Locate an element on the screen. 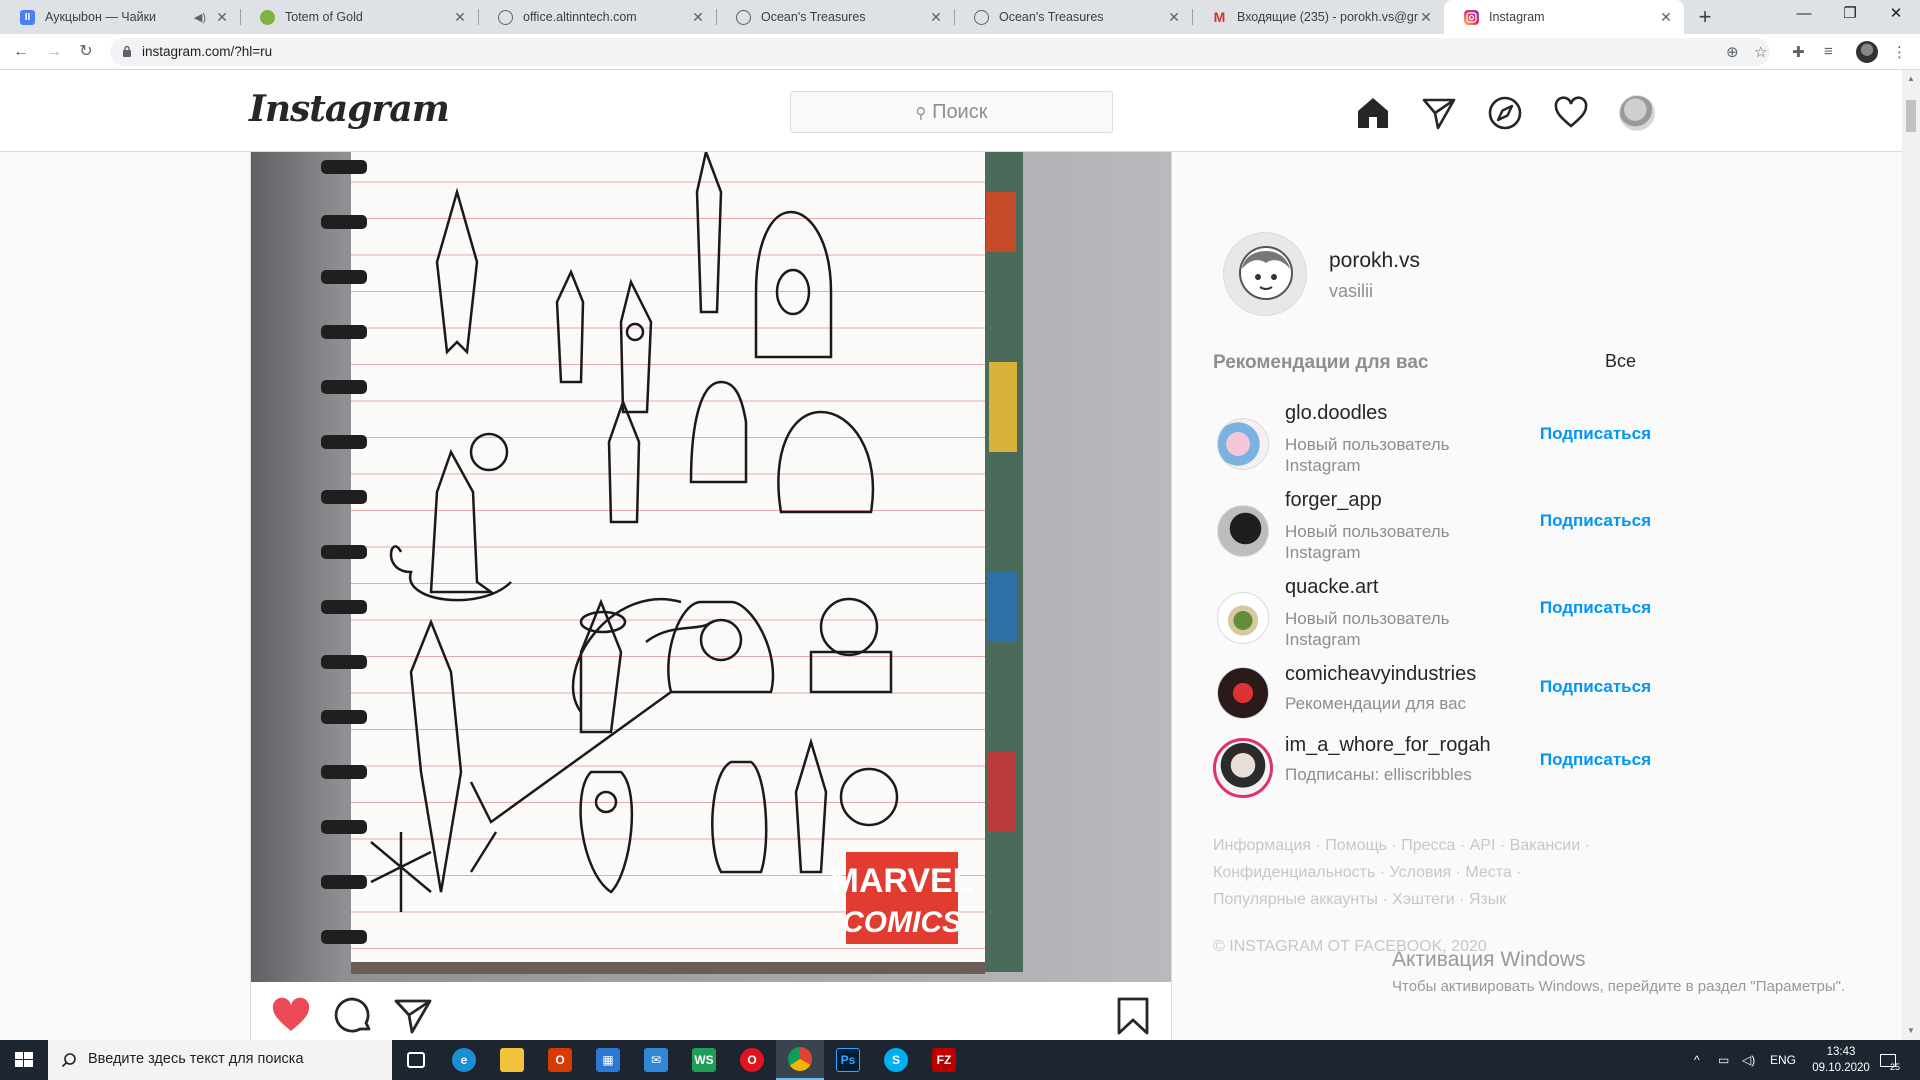 This screenshot has height=1080, width=1920. footer-link: Информация is located at coordinates (1262, 845).